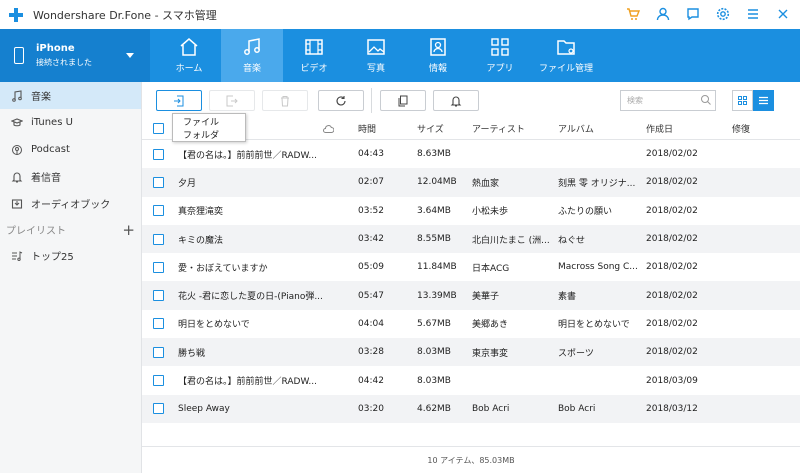 This screenshot has height=473, width=800. Describe the element at coordinates (371, 239) in the screenshot. I see `cell-time: 03:42` at that location.